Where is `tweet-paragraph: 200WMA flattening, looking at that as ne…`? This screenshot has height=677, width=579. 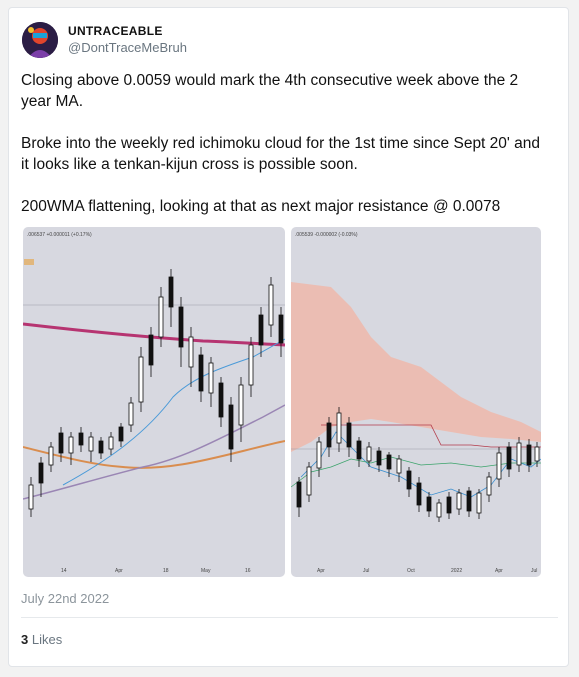
tweet-paragraph: 200WMA flattening, looking at that as ne… is located at coordinates (261, 206).